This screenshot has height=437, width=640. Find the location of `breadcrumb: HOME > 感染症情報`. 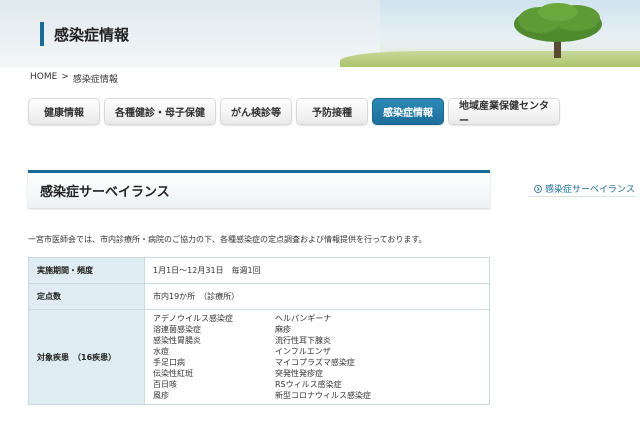

breadcrumb: HOME > 感染症情報 is located at coordinates (74, 78).